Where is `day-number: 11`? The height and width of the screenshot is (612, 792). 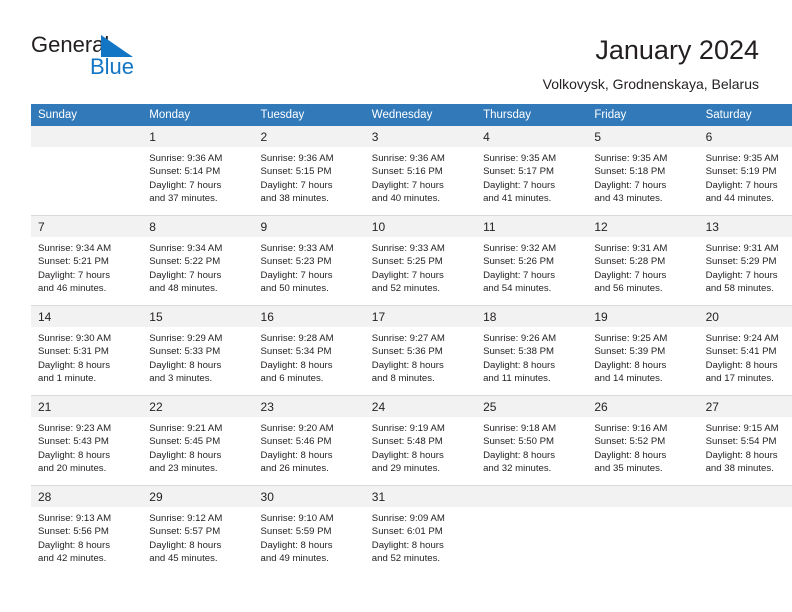
day-number: 11 is located at coordinates (532, 226).